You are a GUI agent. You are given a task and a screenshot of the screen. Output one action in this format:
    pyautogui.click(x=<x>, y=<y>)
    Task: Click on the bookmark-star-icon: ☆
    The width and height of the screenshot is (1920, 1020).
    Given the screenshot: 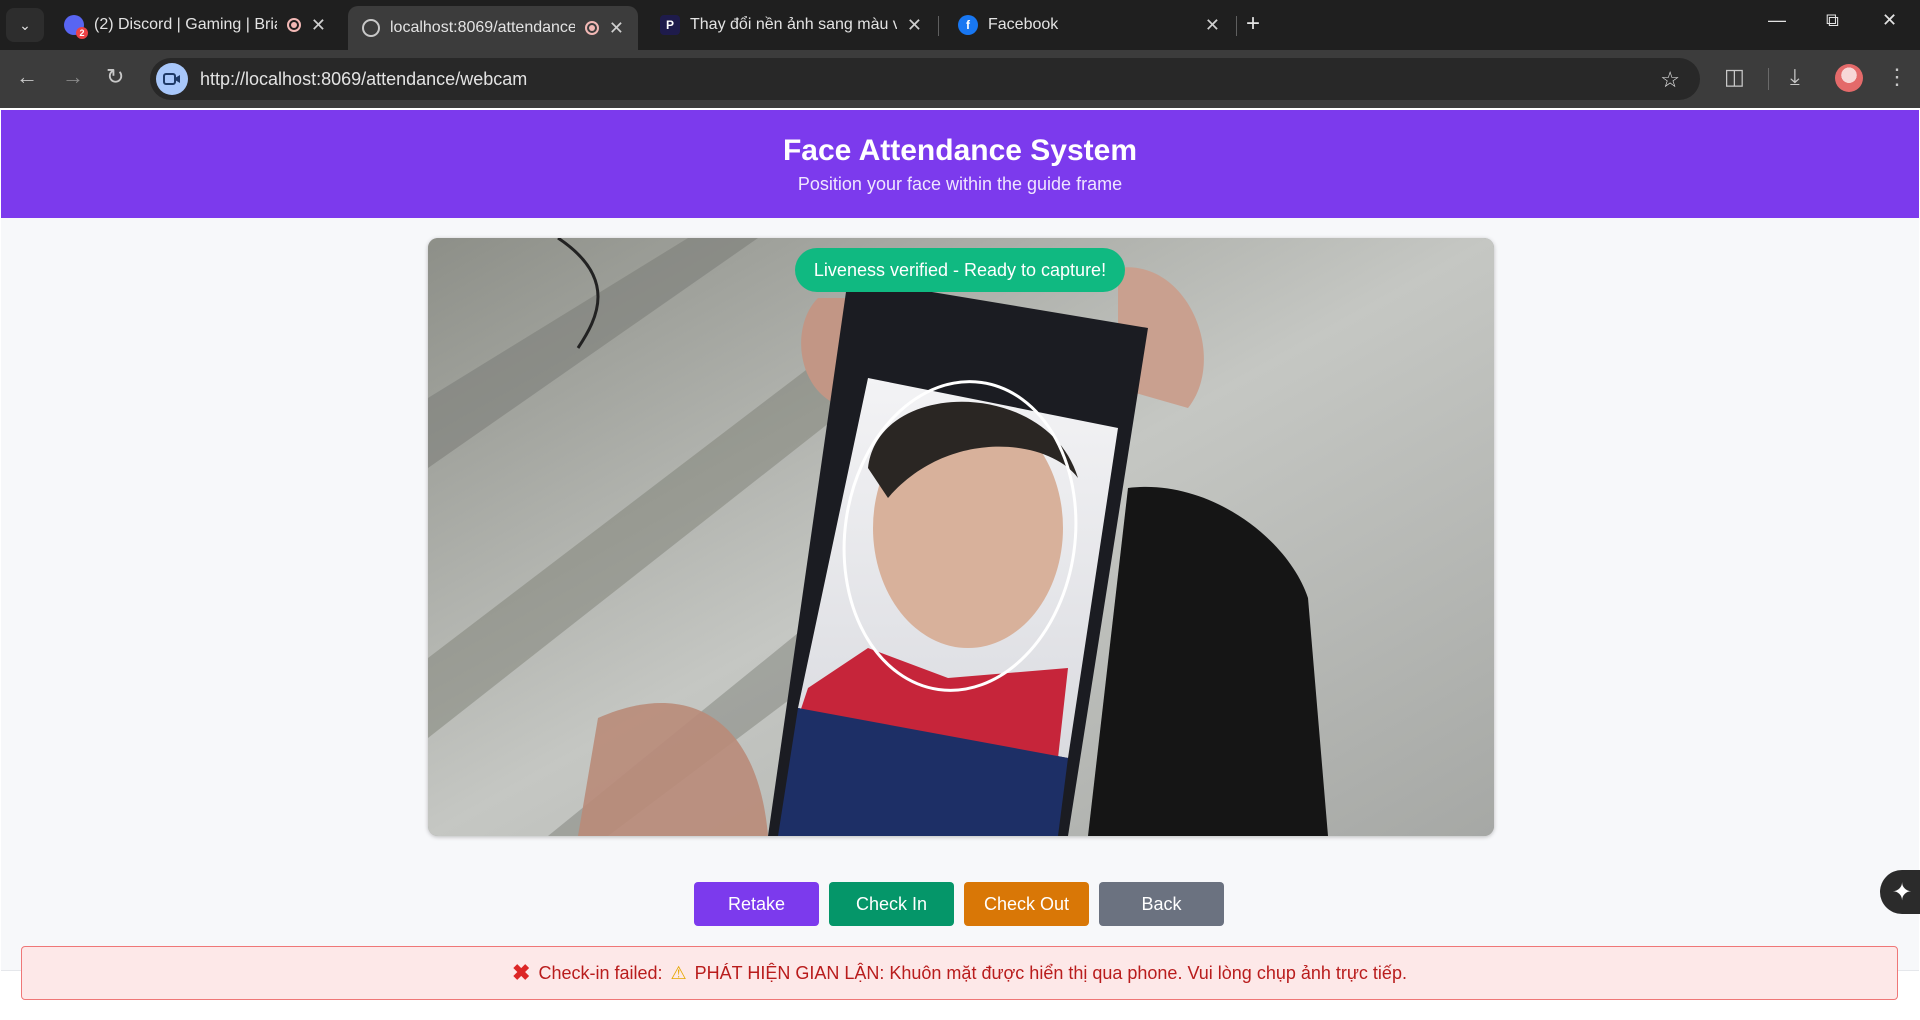 What is the action you would take?
    pyautogui.click(x=1670, y=80)
    